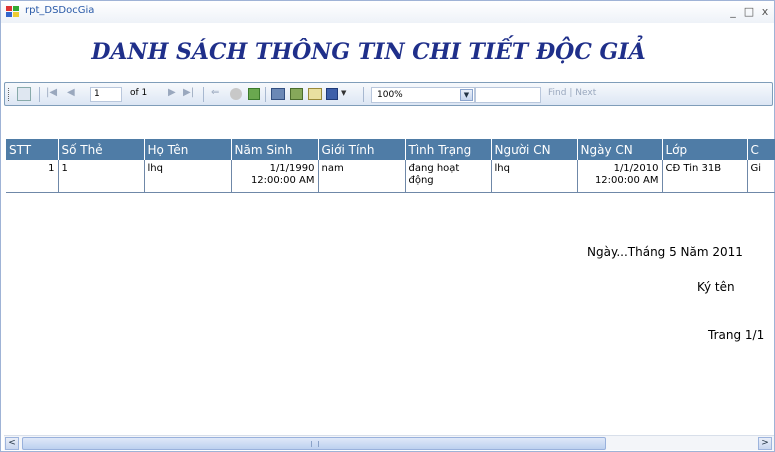  Describe the element at coordinates (32, 149) in the screenshot. I see `column-header: STT` at that location.